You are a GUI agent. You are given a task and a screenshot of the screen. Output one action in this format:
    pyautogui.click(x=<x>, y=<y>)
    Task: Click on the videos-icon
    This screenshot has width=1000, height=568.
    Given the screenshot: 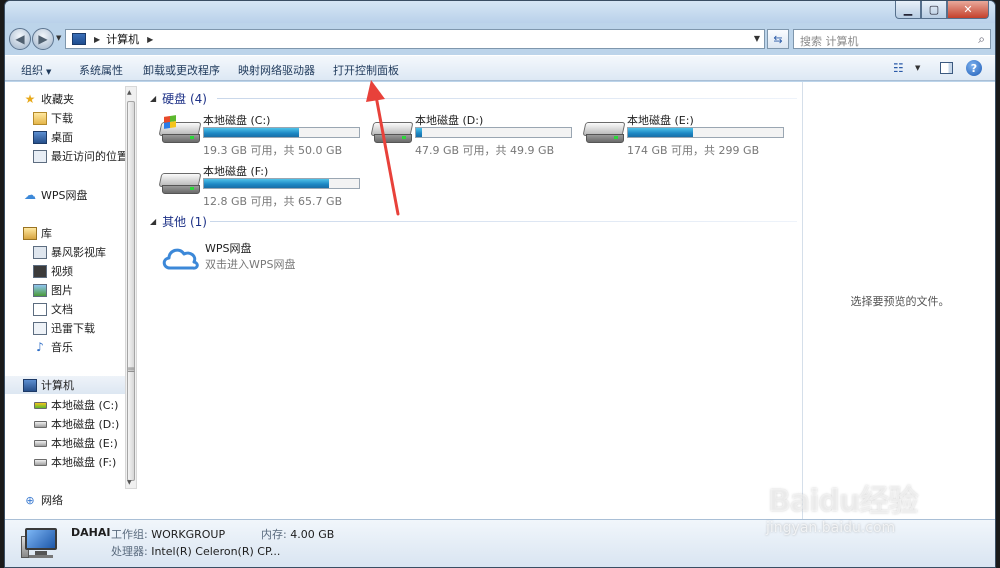 What is the action you would take?
    pyautogui.click(x=40, y=271)
    